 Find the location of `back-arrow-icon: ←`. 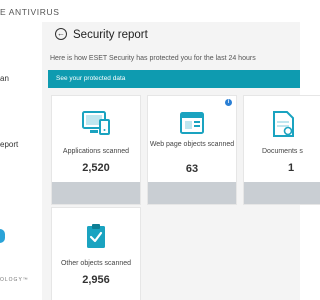

back-arrow-icon: ← is located at coordinates (61, 34).